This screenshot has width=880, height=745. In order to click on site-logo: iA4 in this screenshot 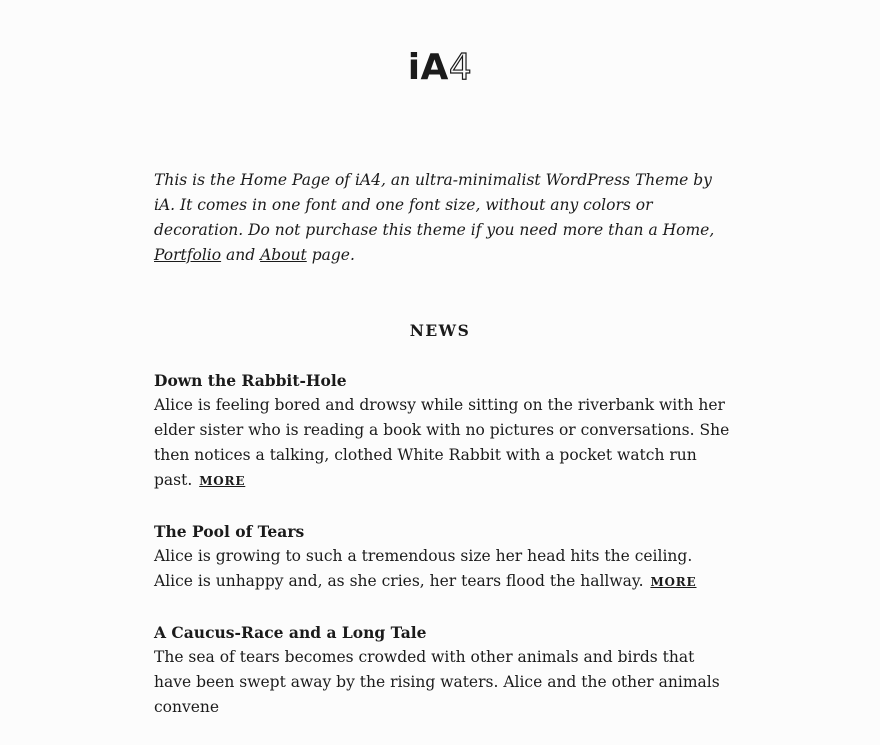, I will do `click(440, 68)`.